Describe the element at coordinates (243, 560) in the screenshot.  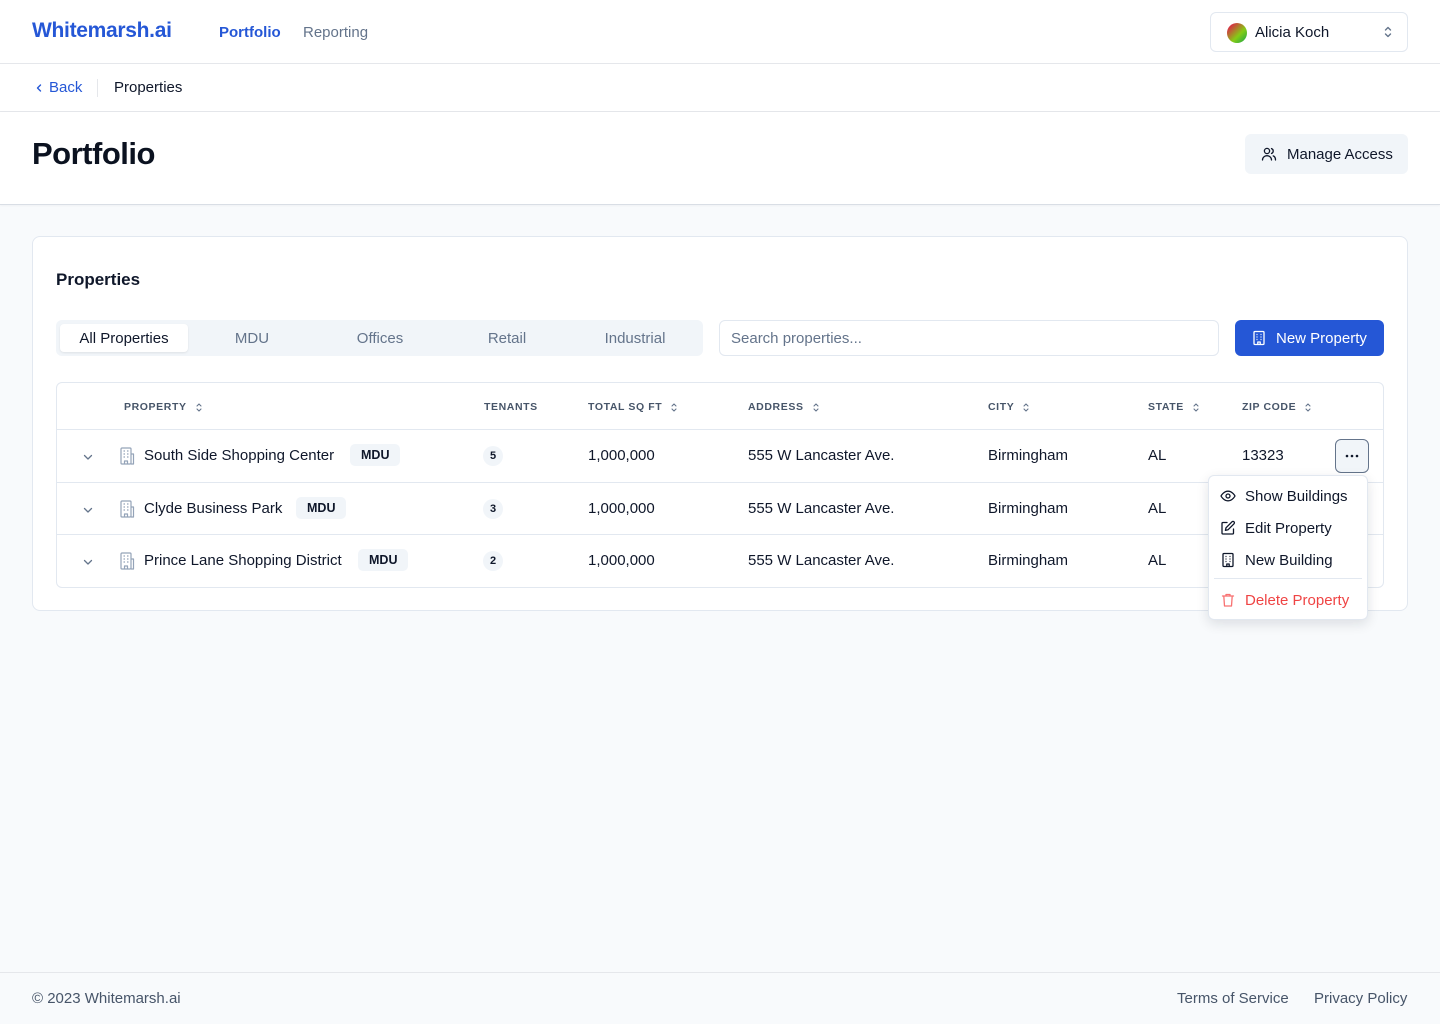
I see `property-name: Prince Lane Shopping District` at that location.